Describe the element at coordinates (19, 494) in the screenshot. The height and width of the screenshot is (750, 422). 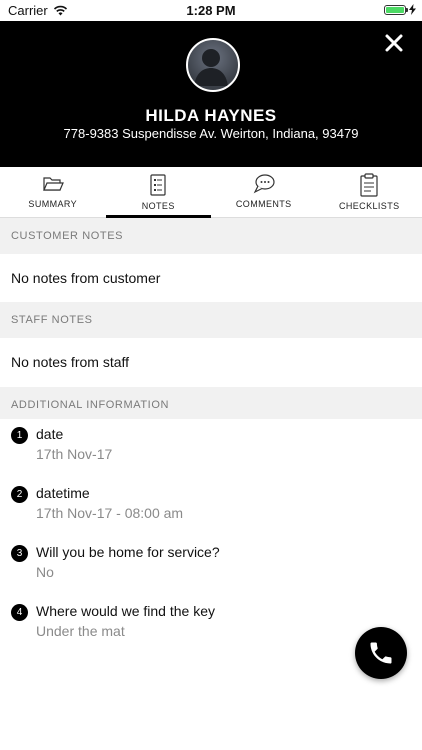
I see `item-number-badge: 2` at that location.